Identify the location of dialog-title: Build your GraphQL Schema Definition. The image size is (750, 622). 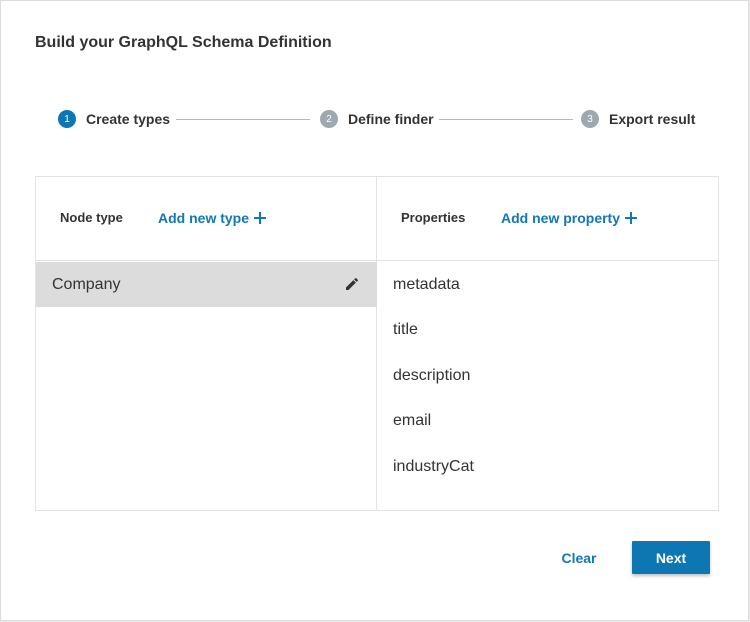
(183, 42).